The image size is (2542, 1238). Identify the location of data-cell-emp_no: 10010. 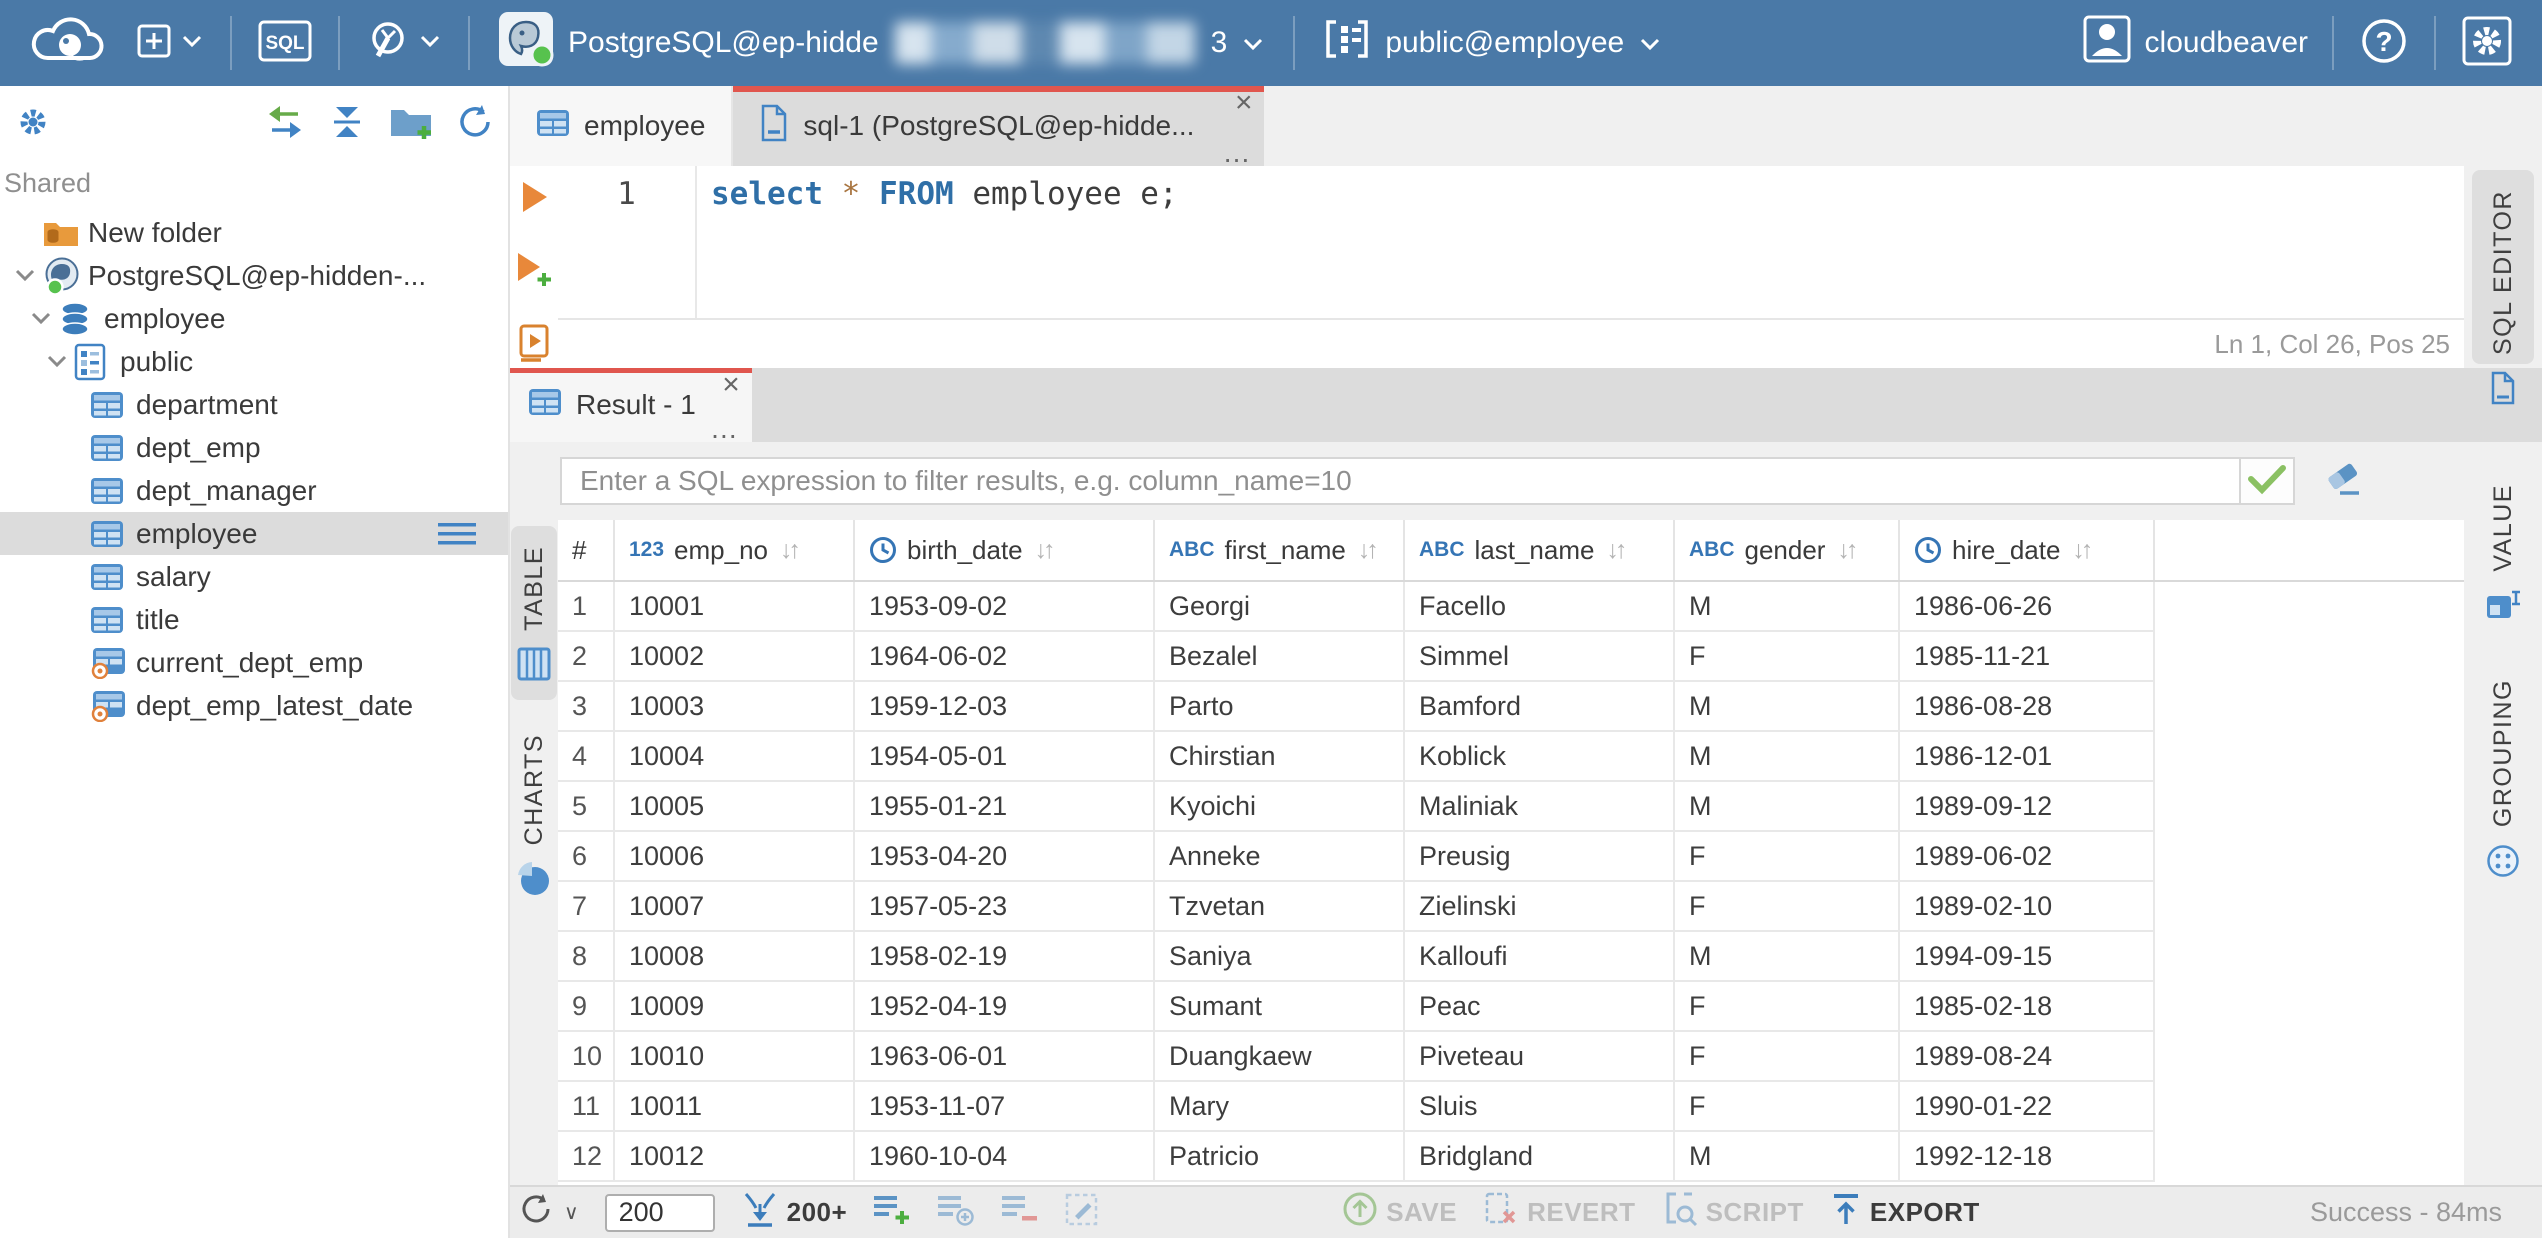
(735, 1057).